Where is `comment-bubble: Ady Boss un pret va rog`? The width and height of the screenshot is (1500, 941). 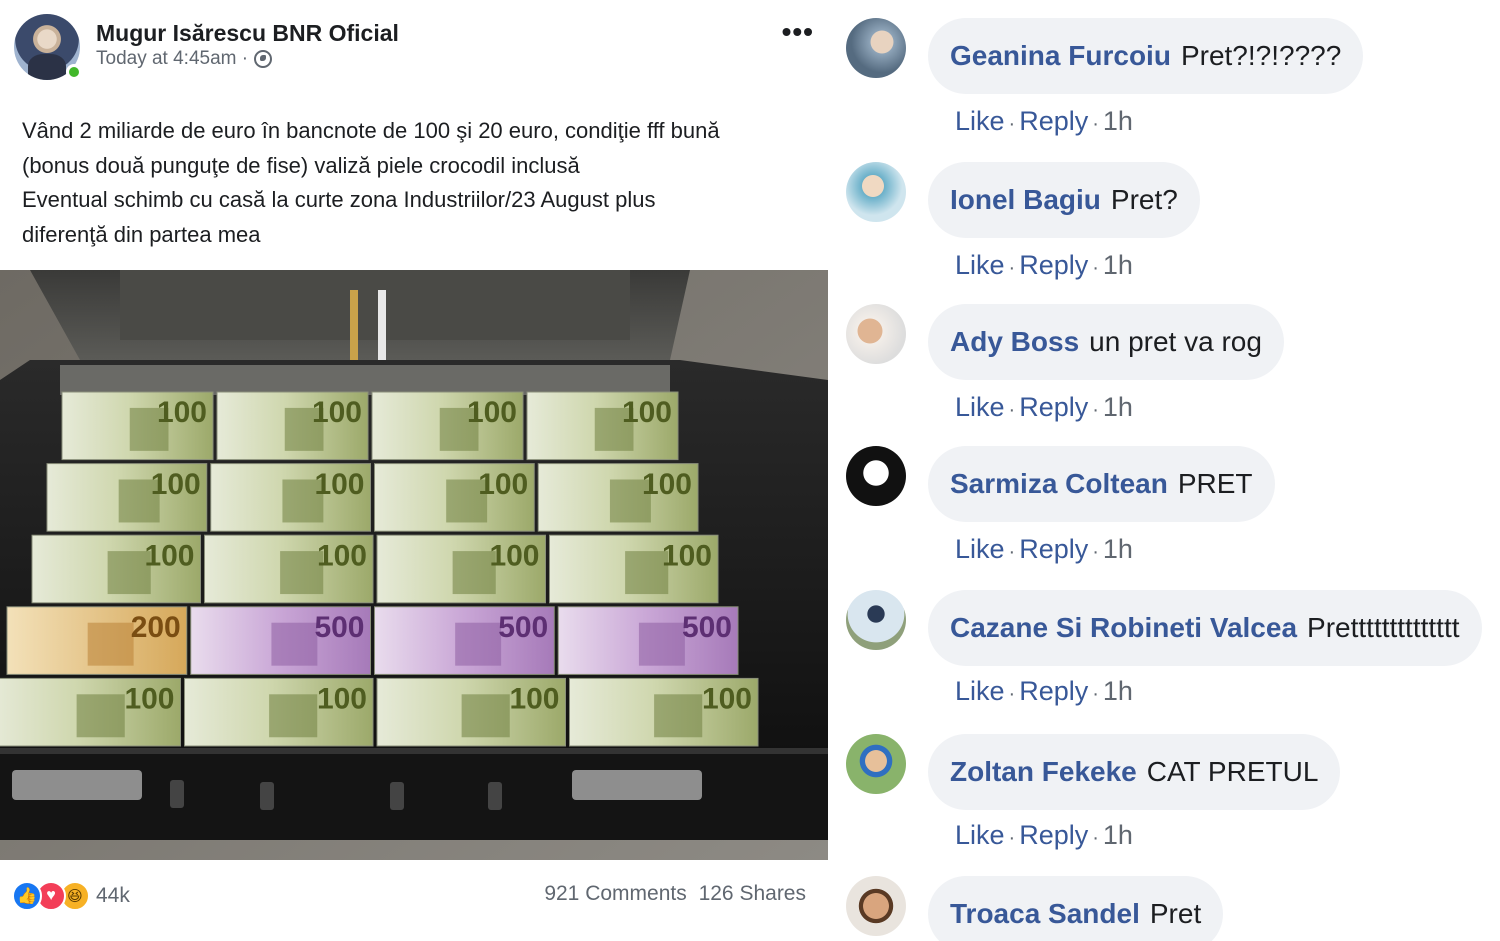 comment-bubble: Ady Boss un pret va rog is located at coordinates (1106, 342).